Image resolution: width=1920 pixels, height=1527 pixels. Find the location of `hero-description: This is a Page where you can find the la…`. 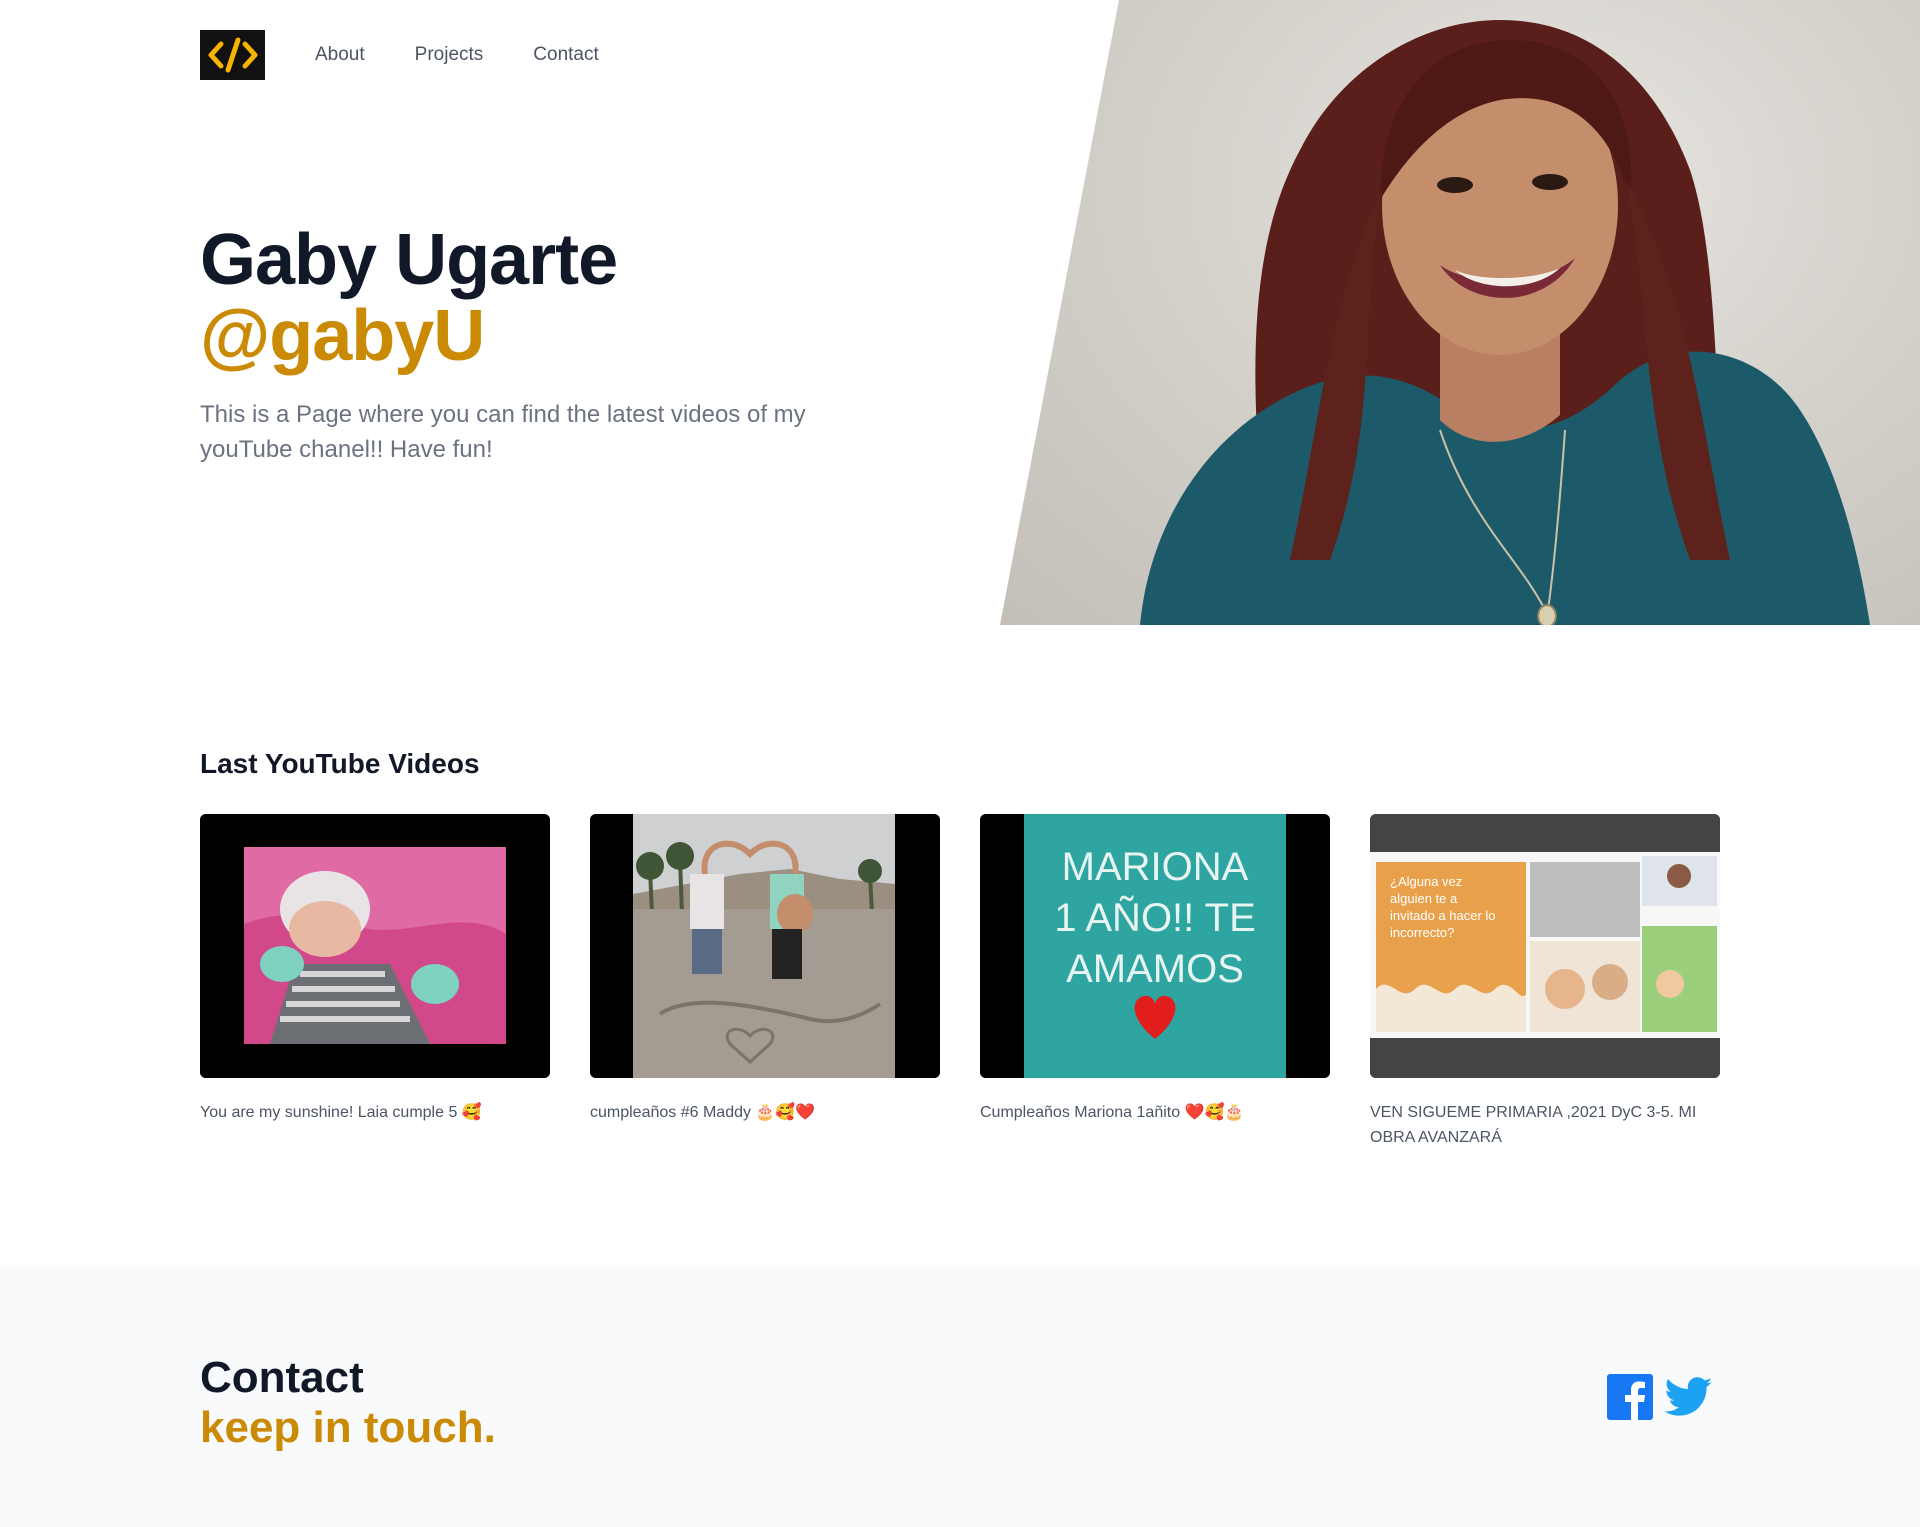

hero-description: This is a Page where you can find the la… is located at coordinates (503, 432).